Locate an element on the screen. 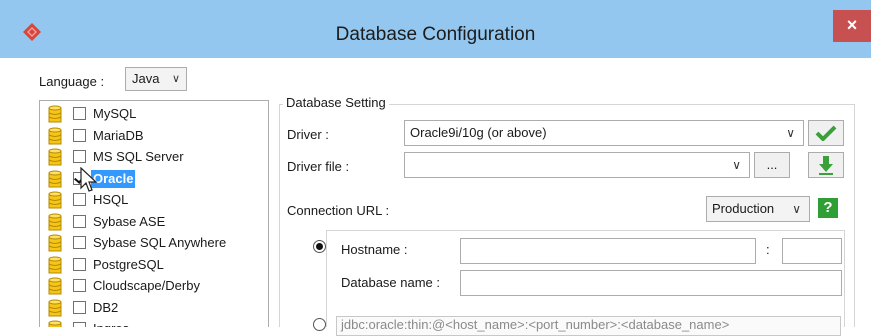  close-button: × is located at coordinates (852, 26).